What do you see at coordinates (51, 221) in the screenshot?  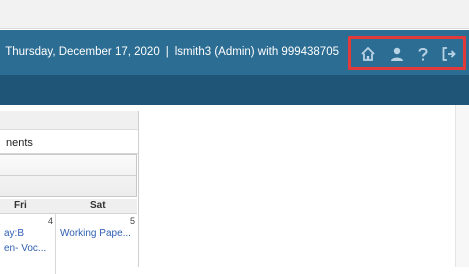 I see `day-number-fri: 4` at bounding box center [51, 221].